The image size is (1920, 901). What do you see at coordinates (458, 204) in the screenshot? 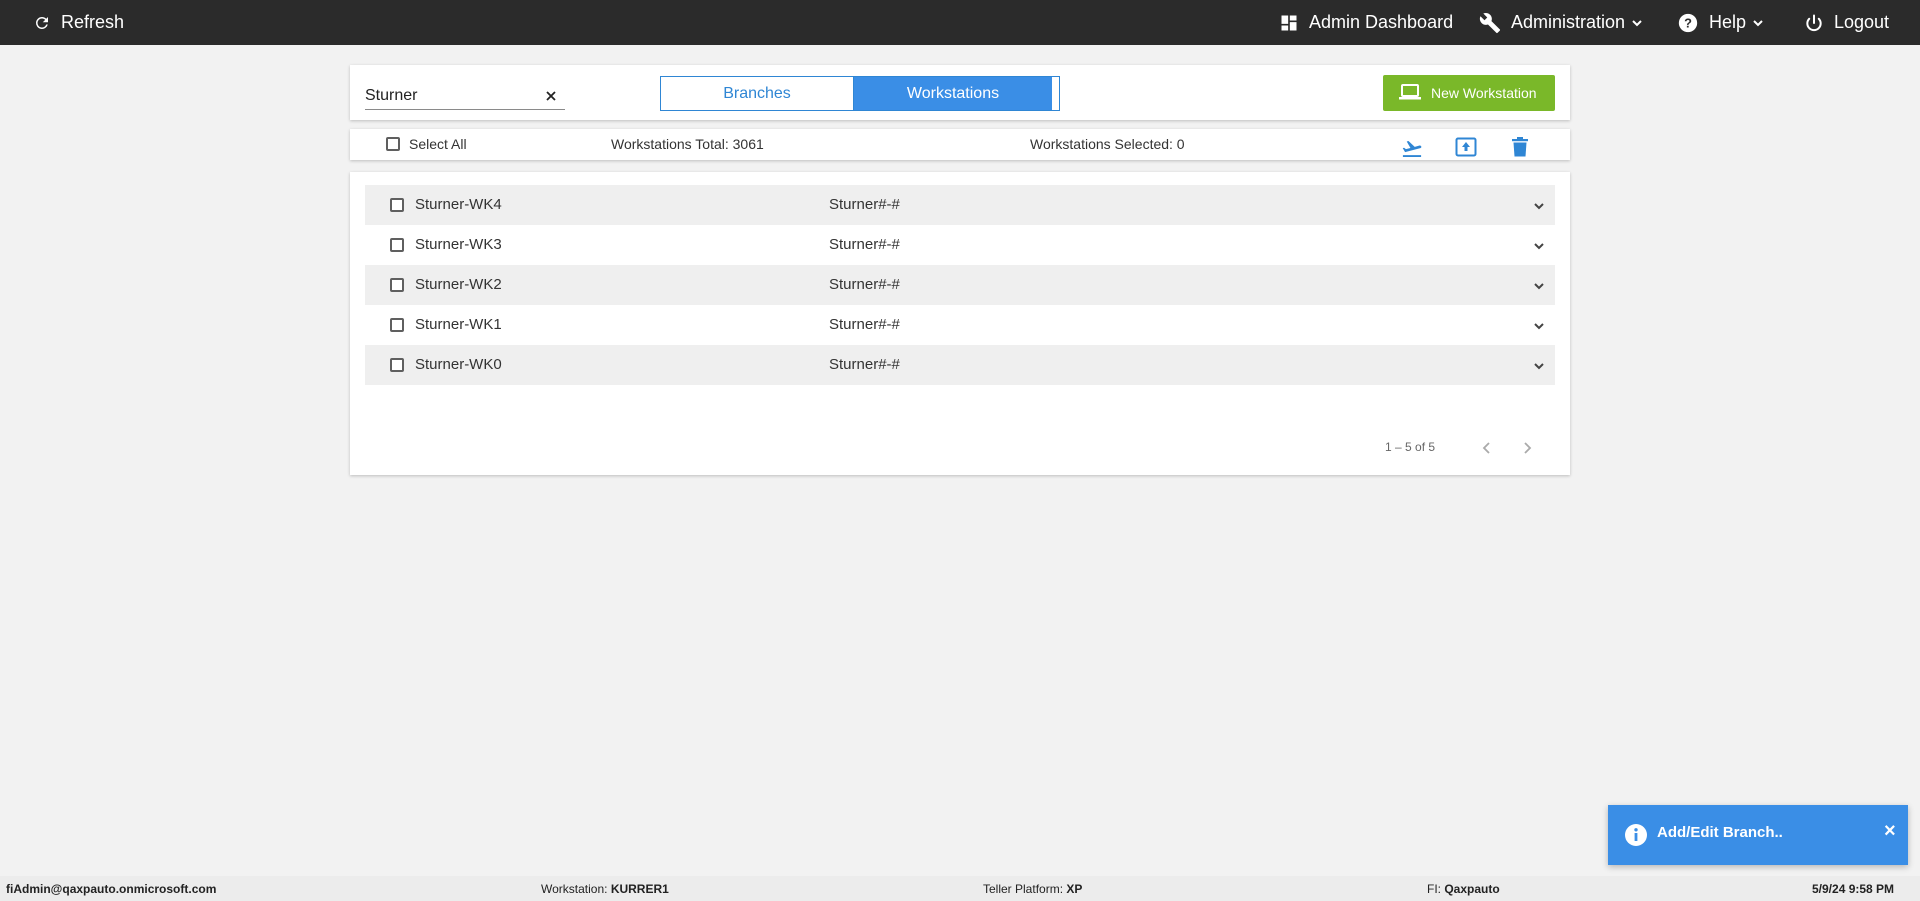
I see `workstation-name: Sturner-WK4` at bounding box center [458, 204].